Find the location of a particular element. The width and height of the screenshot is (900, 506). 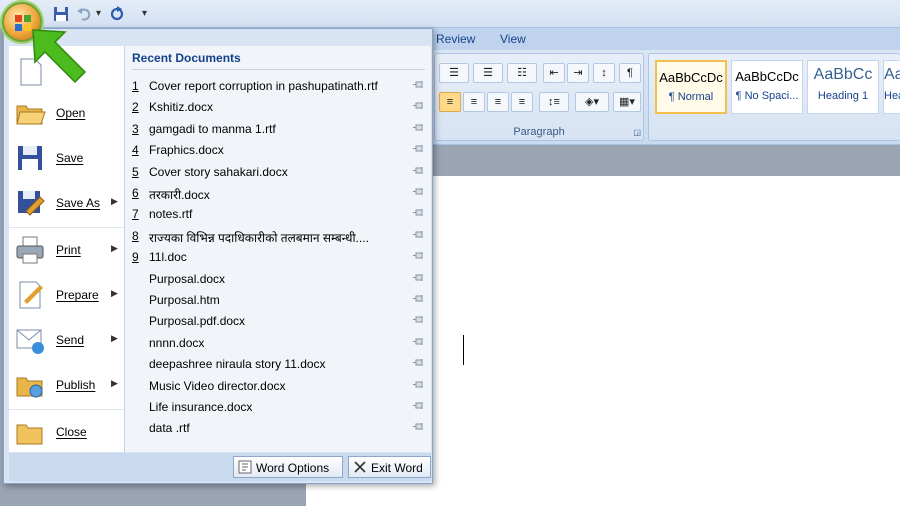

borders-icon: ▦▾ is located at coordinates (627, 102).